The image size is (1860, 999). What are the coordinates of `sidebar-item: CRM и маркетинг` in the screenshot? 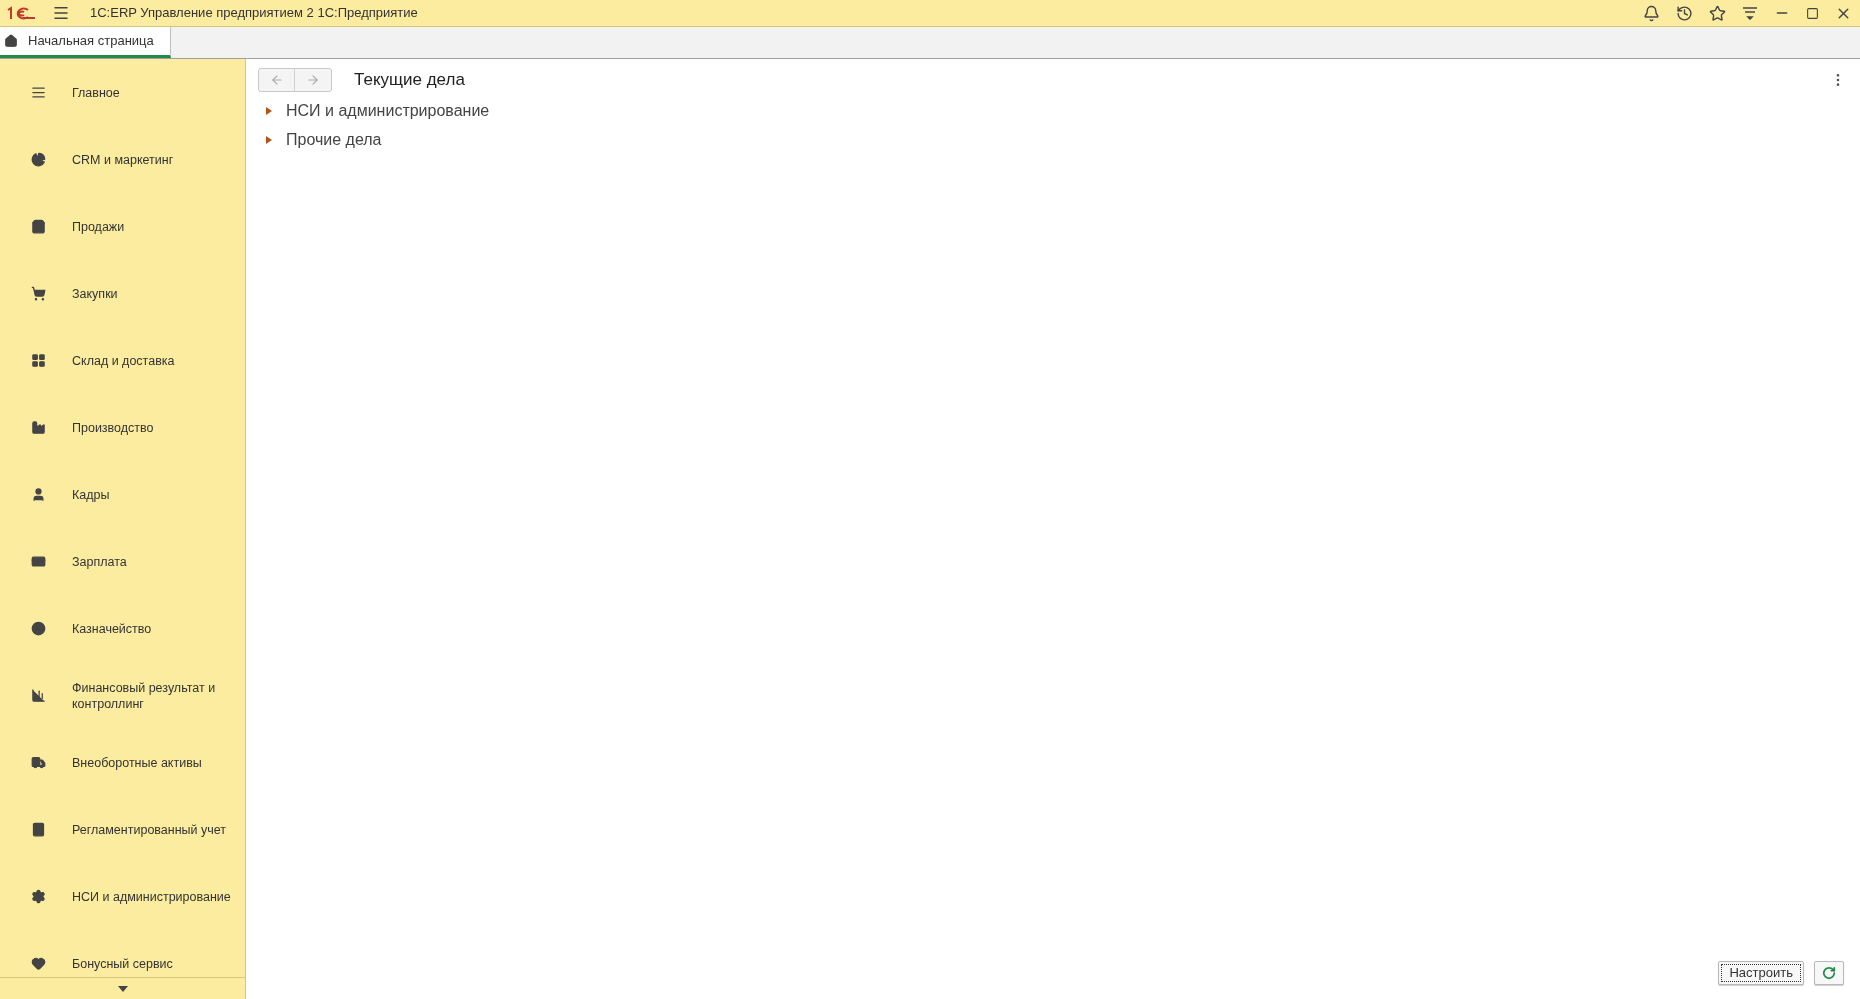 It's located at (122, 159).